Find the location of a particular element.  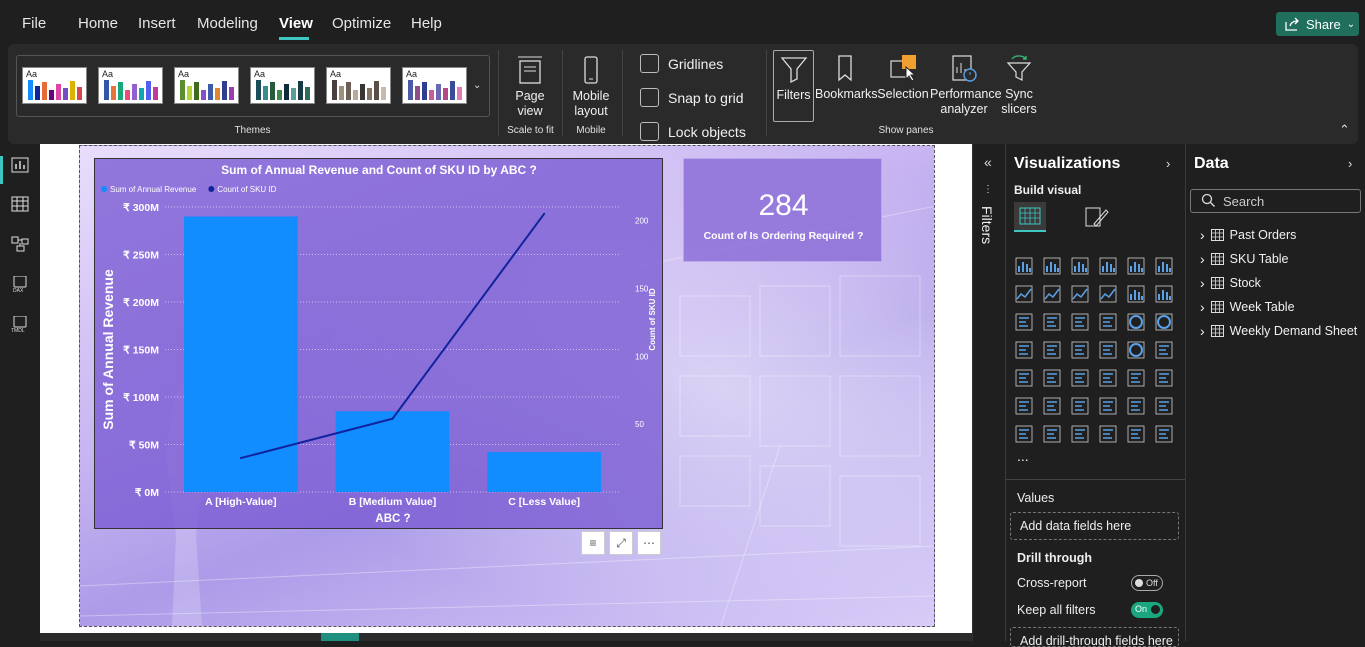

line-chart-icon is located at coordinates (1024, 294).